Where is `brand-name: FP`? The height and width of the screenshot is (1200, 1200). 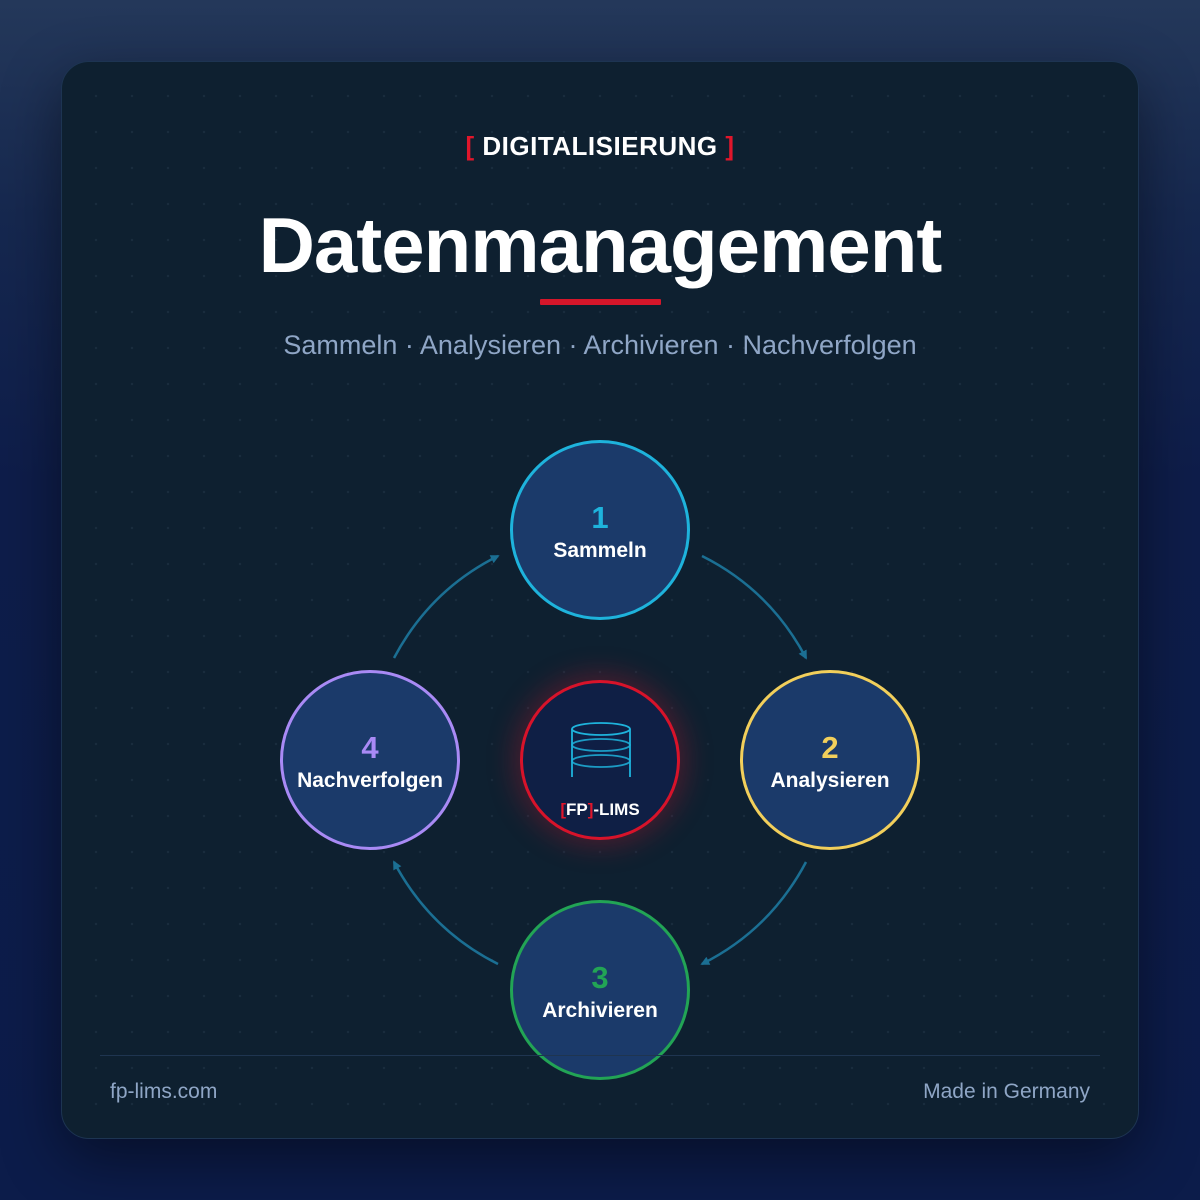 brand-name: FP is located at coordinates (576, 809).